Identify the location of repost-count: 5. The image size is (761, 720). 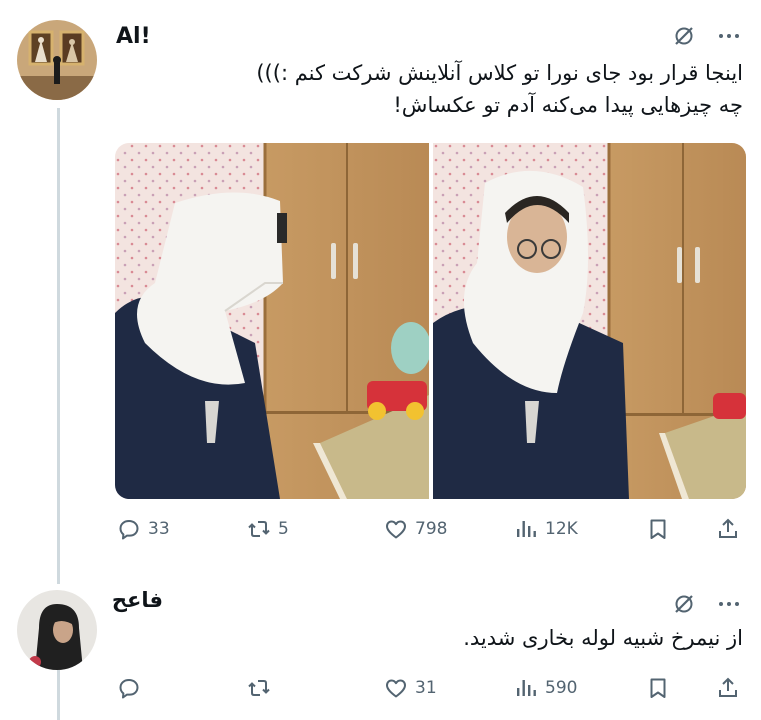
(283, 529).